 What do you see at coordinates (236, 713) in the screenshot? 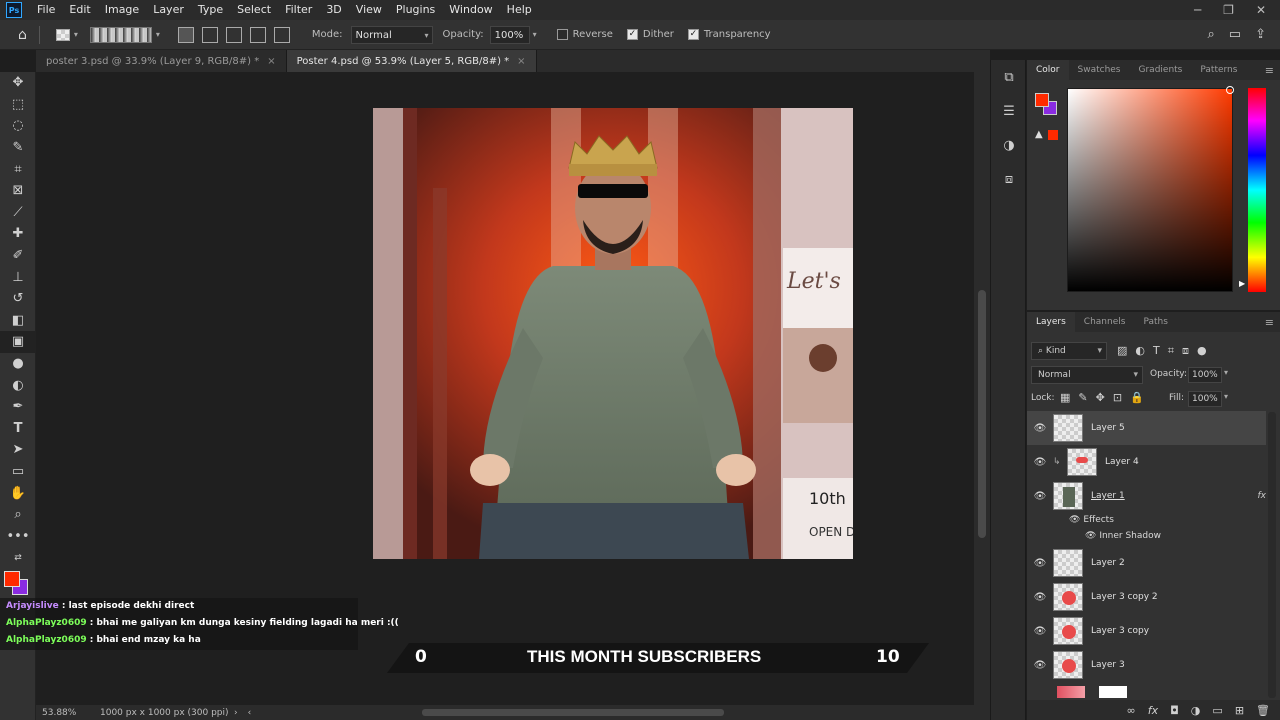
I see `chevron-right-icon: ›` at bounding box center [236, 713].